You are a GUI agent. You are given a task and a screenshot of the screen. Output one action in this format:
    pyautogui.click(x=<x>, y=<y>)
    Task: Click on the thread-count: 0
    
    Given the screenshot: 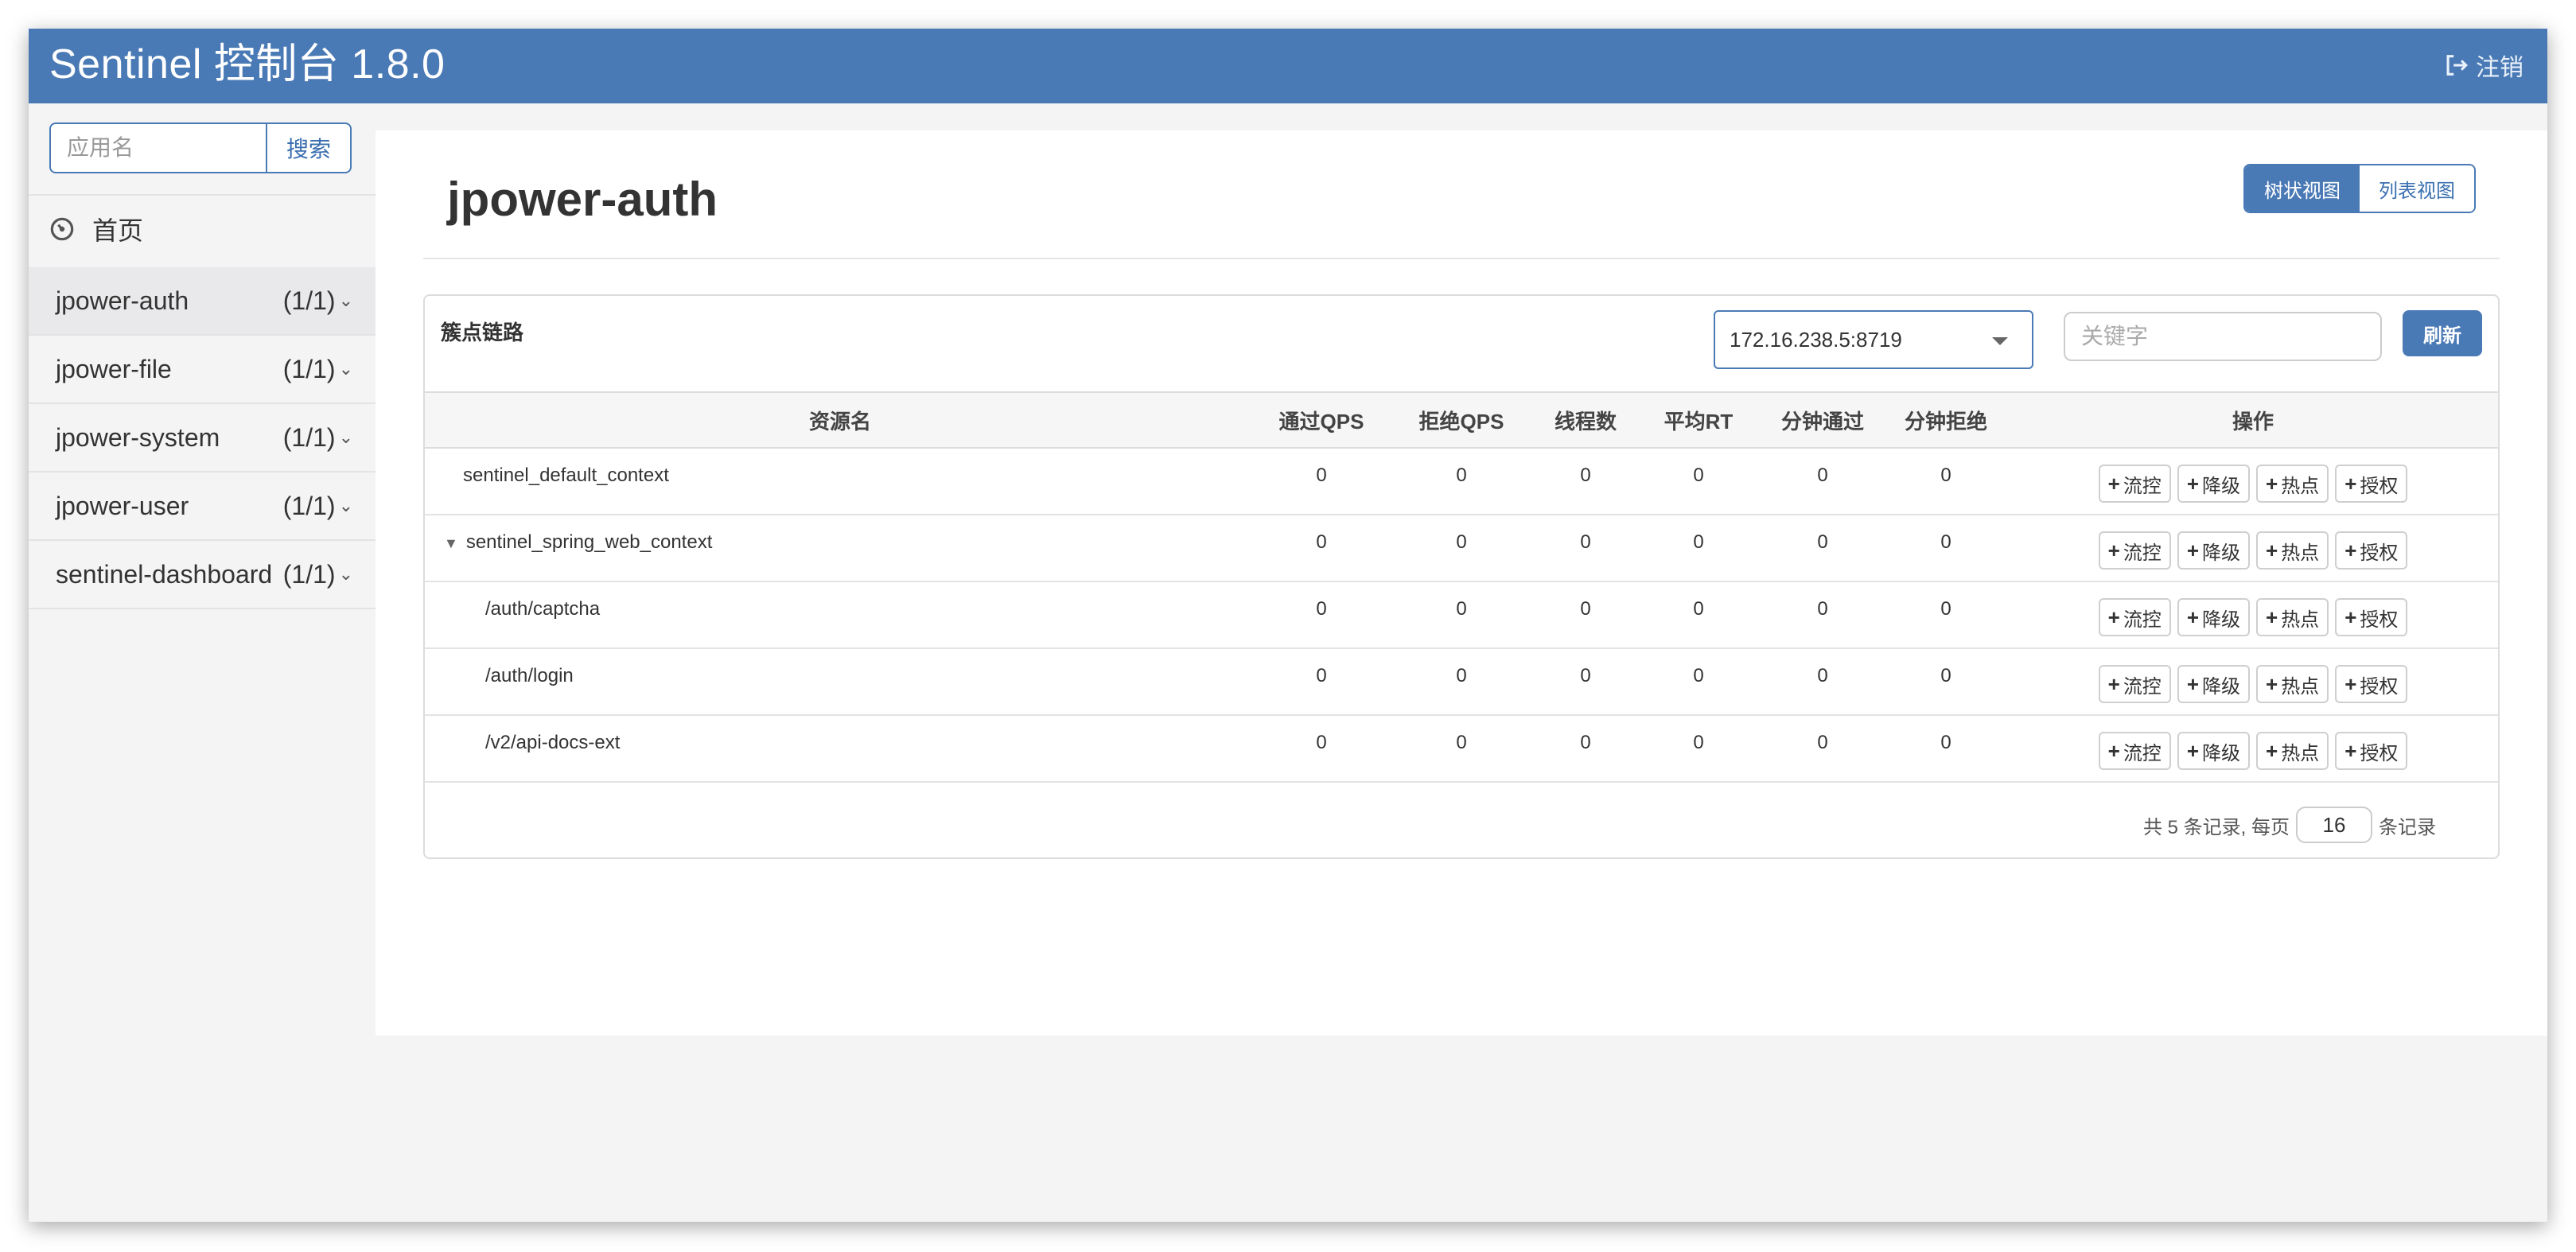 What is the action you would take?
    pyautogui.click(x=1586, y=481)
    